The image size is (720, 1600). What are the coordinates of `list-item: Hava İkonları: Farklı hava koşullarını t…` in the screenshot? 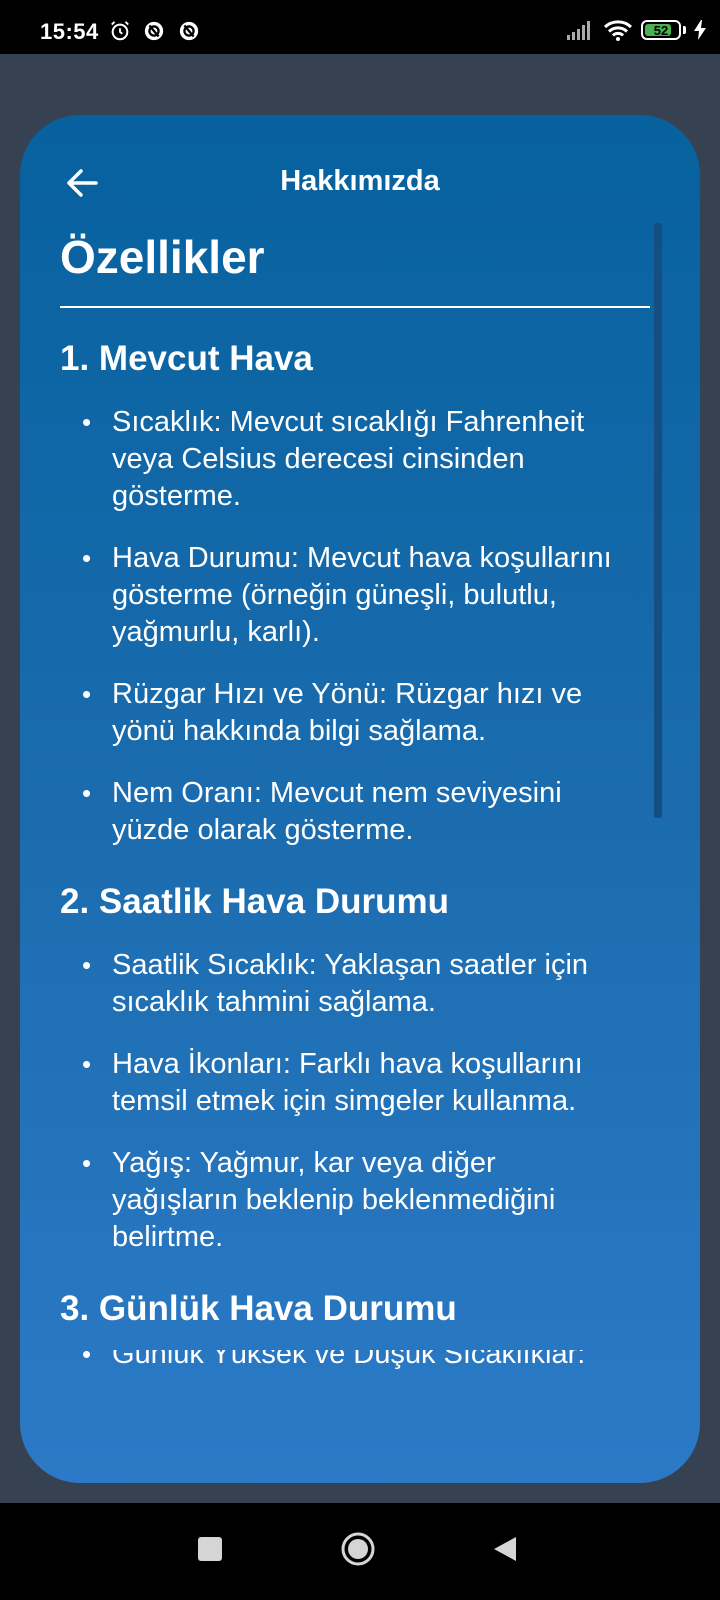 It's located at (355, 1083).